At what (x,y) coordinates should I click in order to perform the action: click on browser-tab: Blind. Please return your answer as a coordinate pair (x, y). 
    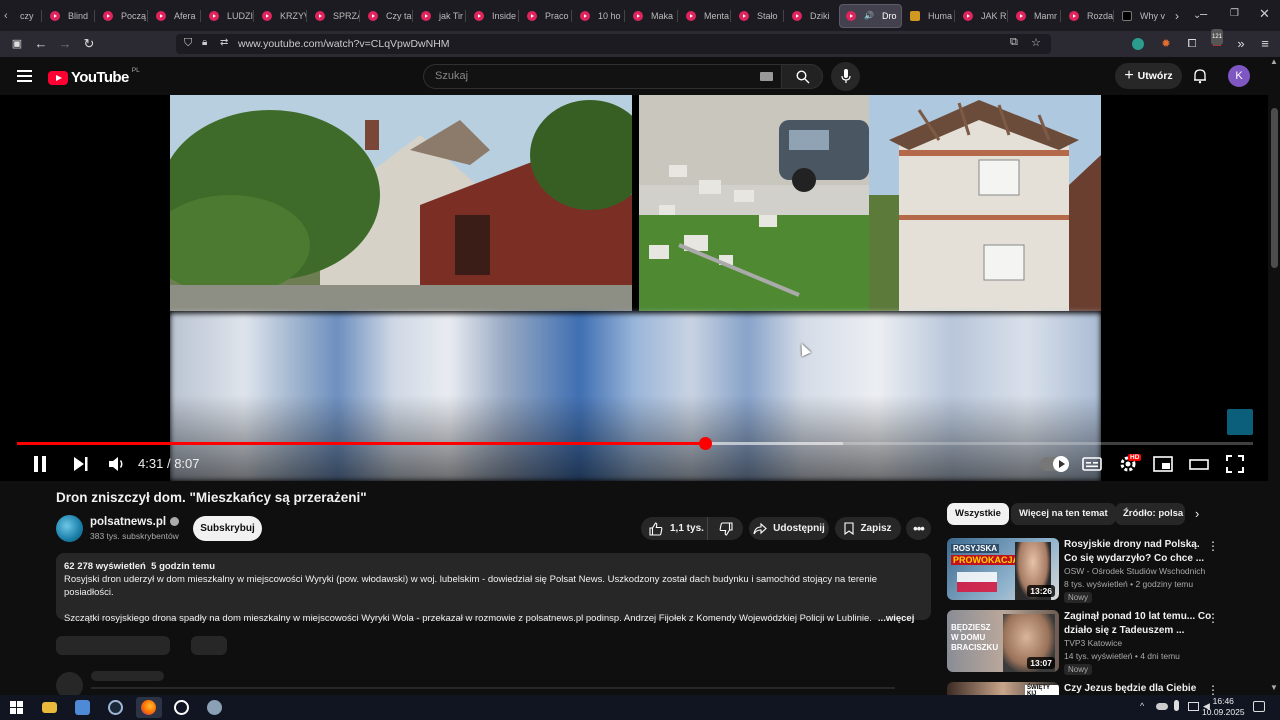
    Looking at the image, I should click on (69, 16).